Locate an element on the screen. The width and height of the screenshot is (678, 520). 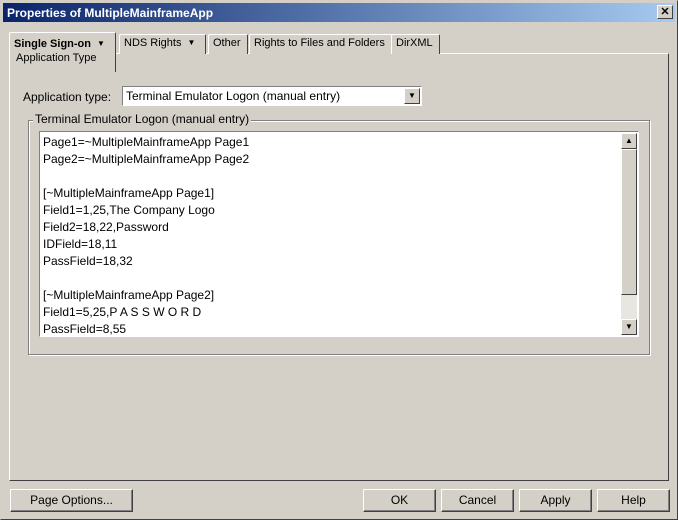
scroll-down-icon: ▼ is located at coordinates (629, 327).